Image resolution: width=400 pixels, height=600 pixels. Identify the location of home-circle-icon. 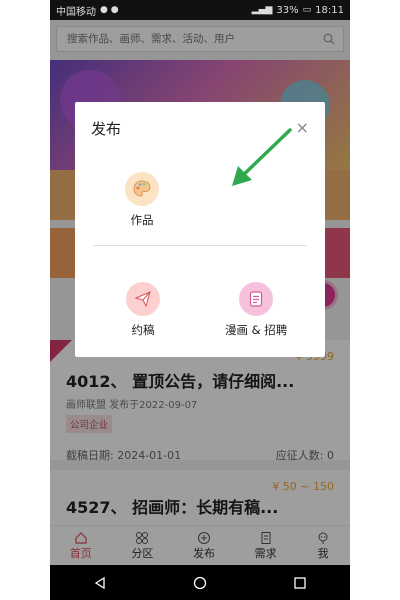
(200, 583).